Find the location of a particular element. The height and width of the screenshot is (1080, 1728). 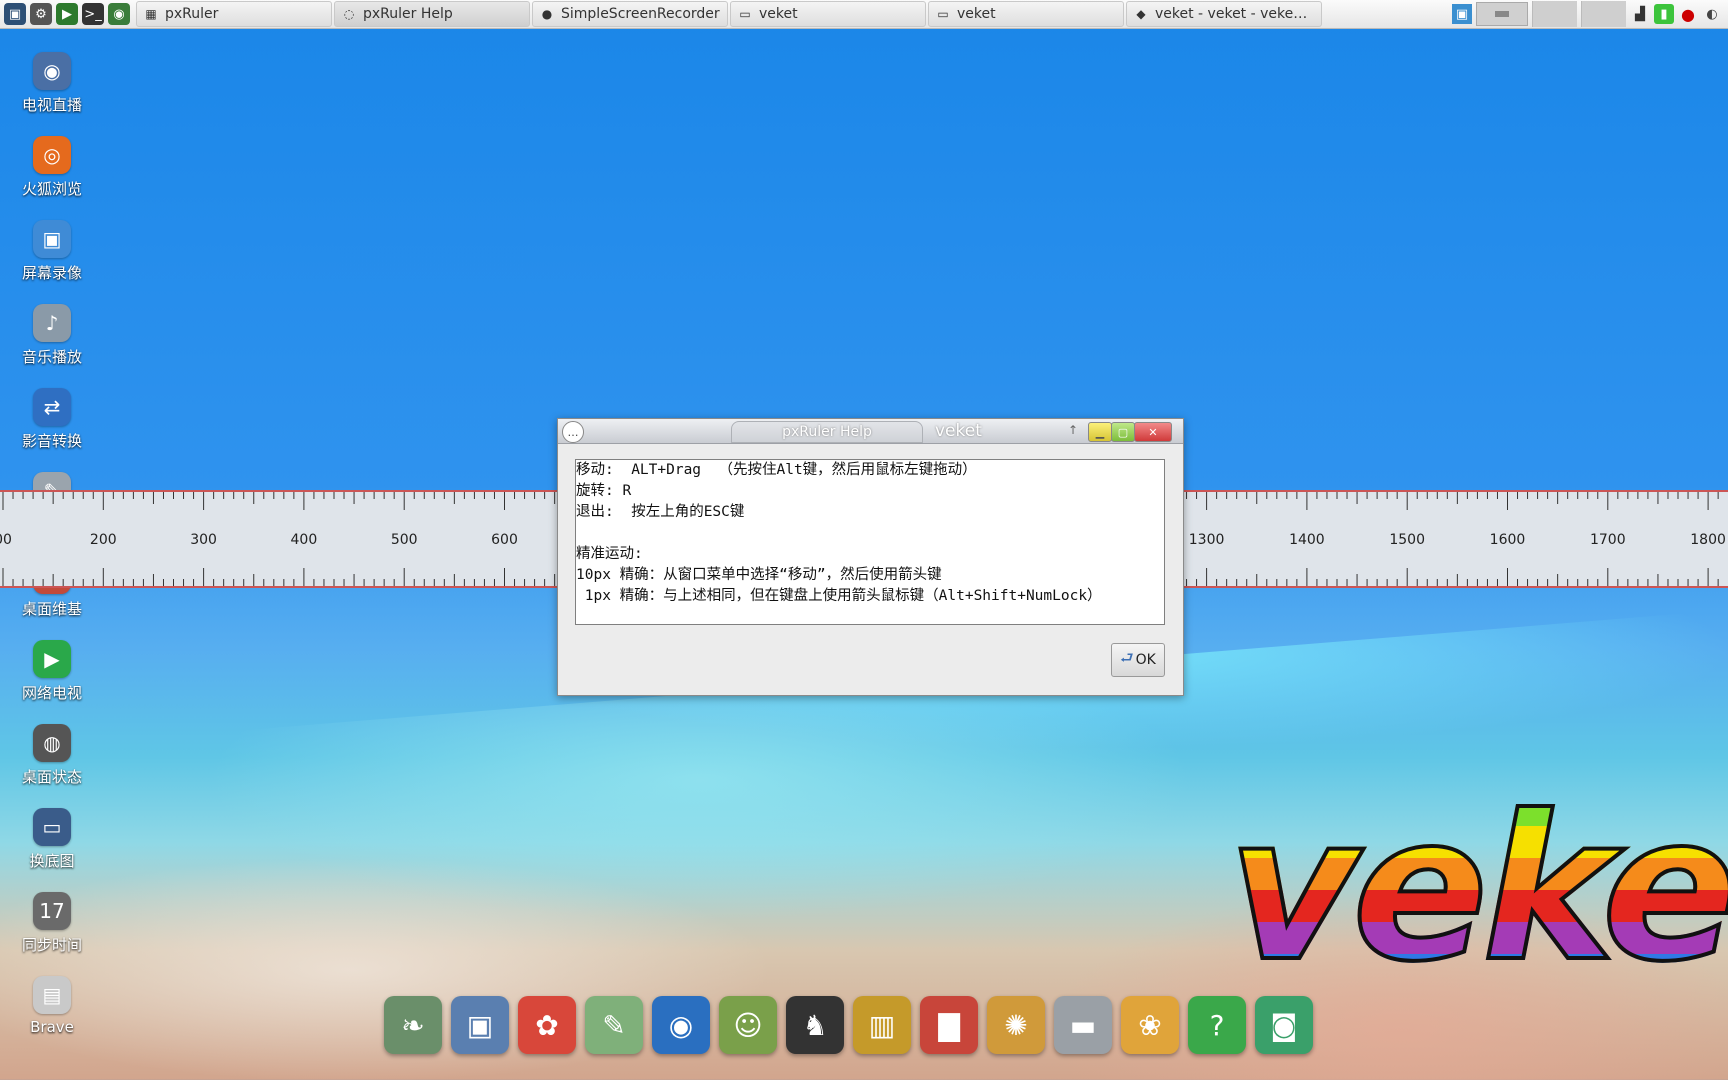

ok-label: OK is located at coordinates (1145, 660).